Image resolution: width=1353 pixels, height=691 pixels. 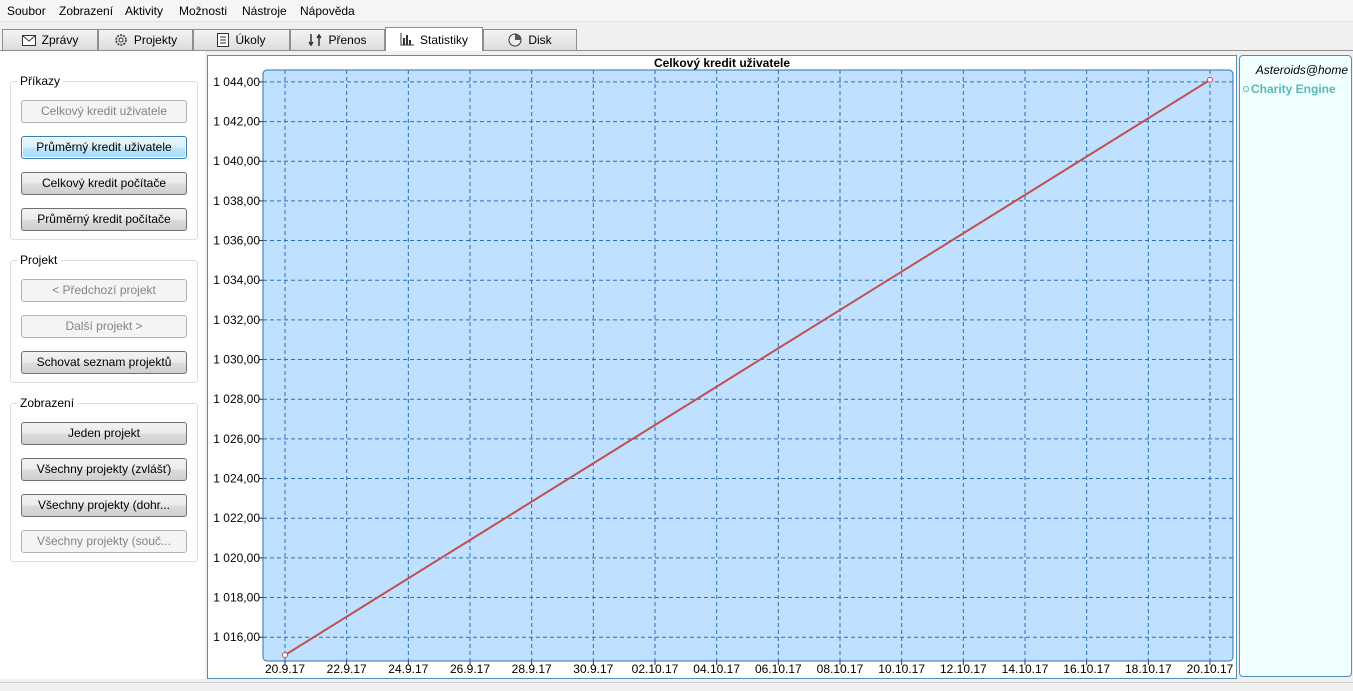 What do you see at coordinates (104, 147) in the screenshot?
I see `average-user-credit-button: Průměrný kredit uživatele` at bounding box center [104, 147].